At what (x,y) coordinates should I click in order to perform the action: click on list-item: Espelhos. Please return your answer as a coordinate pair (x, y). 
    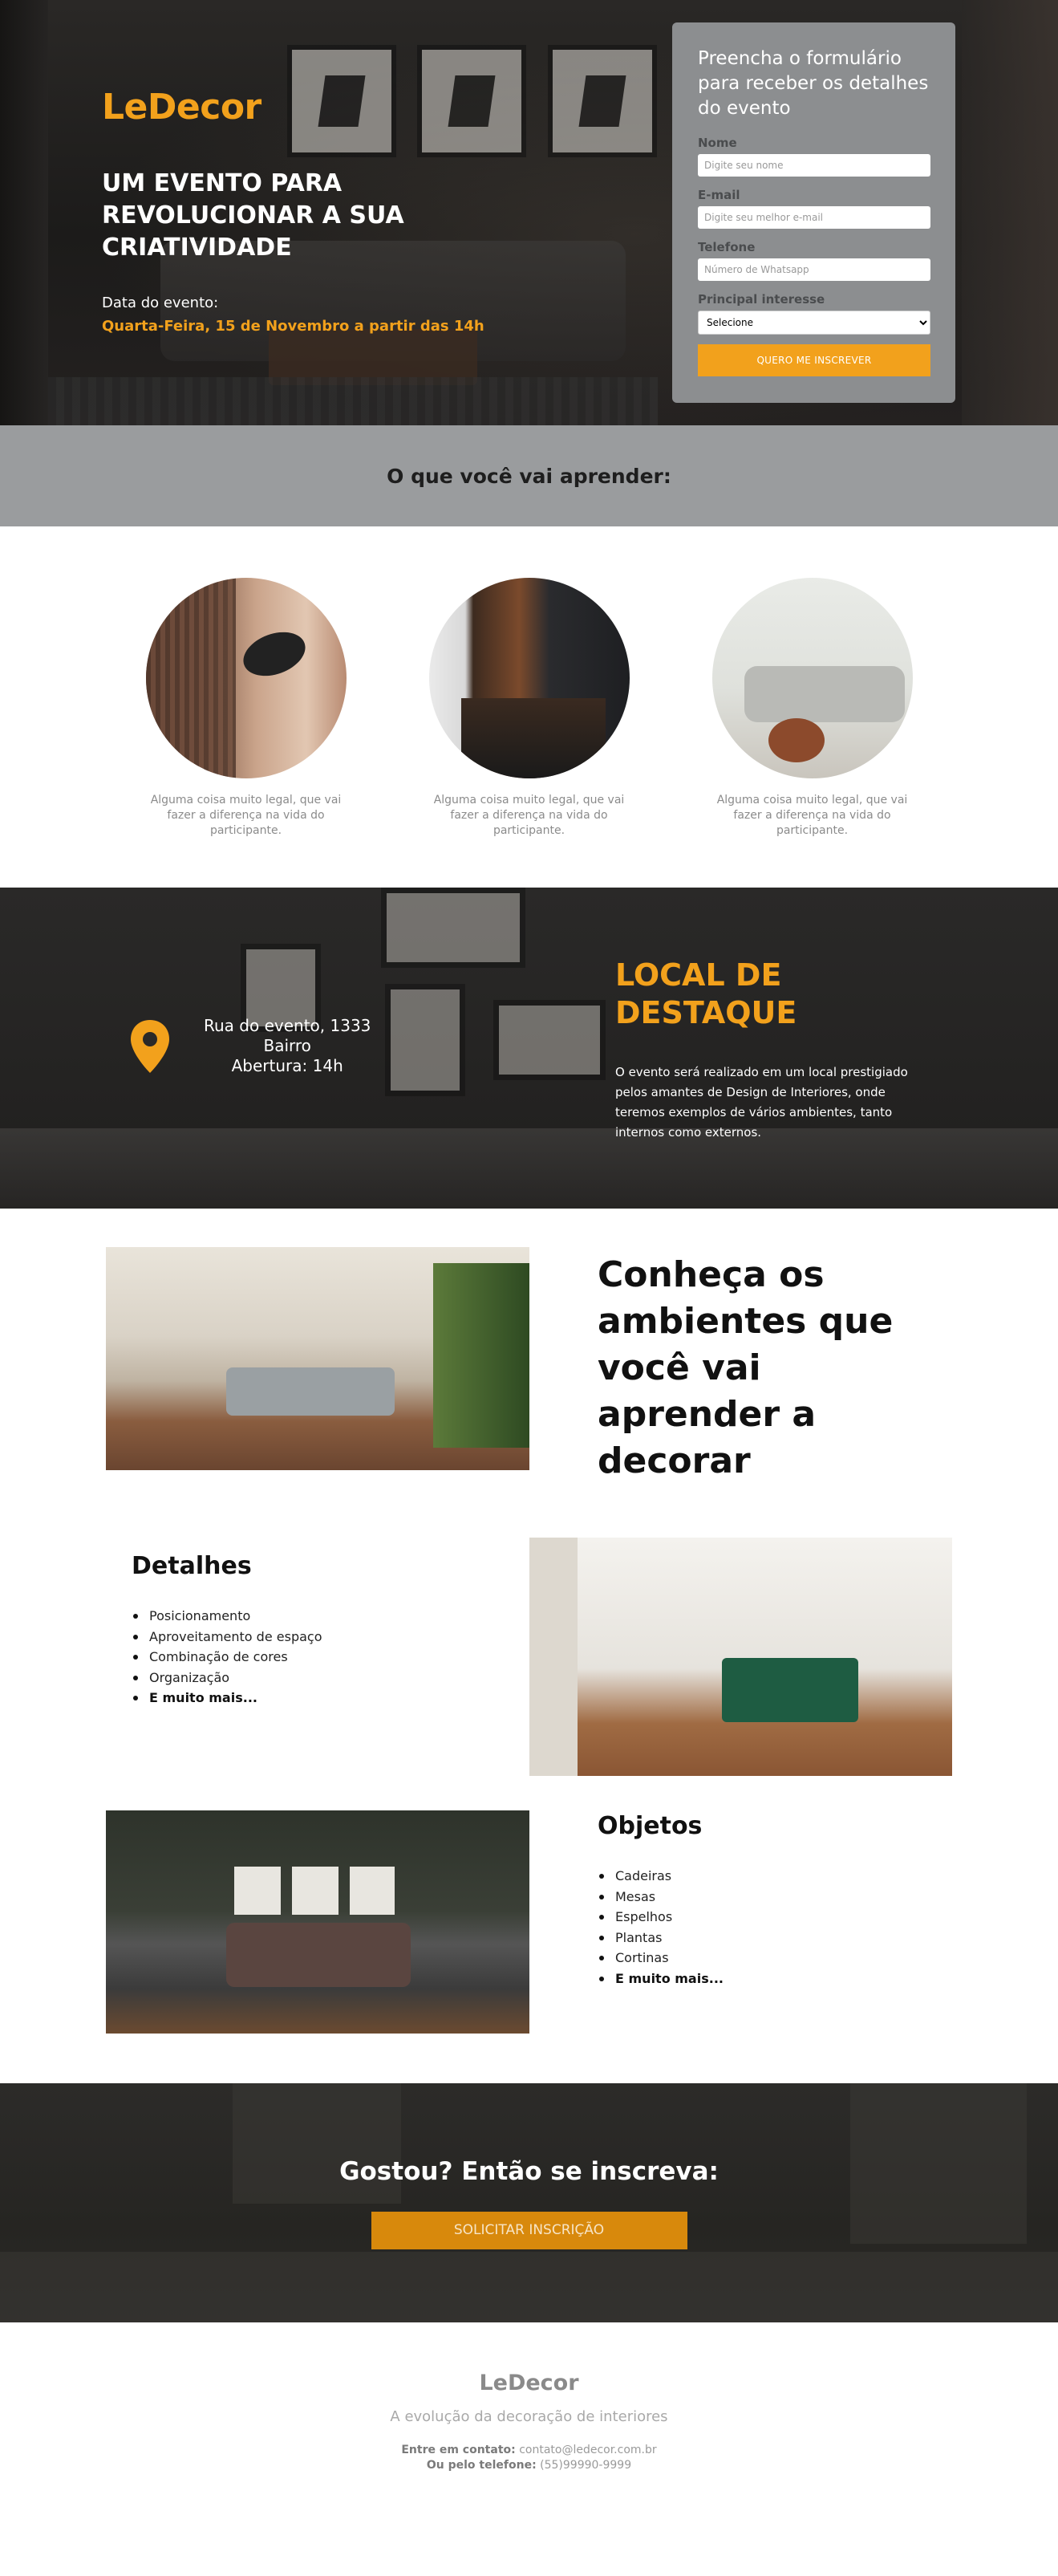
    Looking at the image, I should click on (661, 1918).